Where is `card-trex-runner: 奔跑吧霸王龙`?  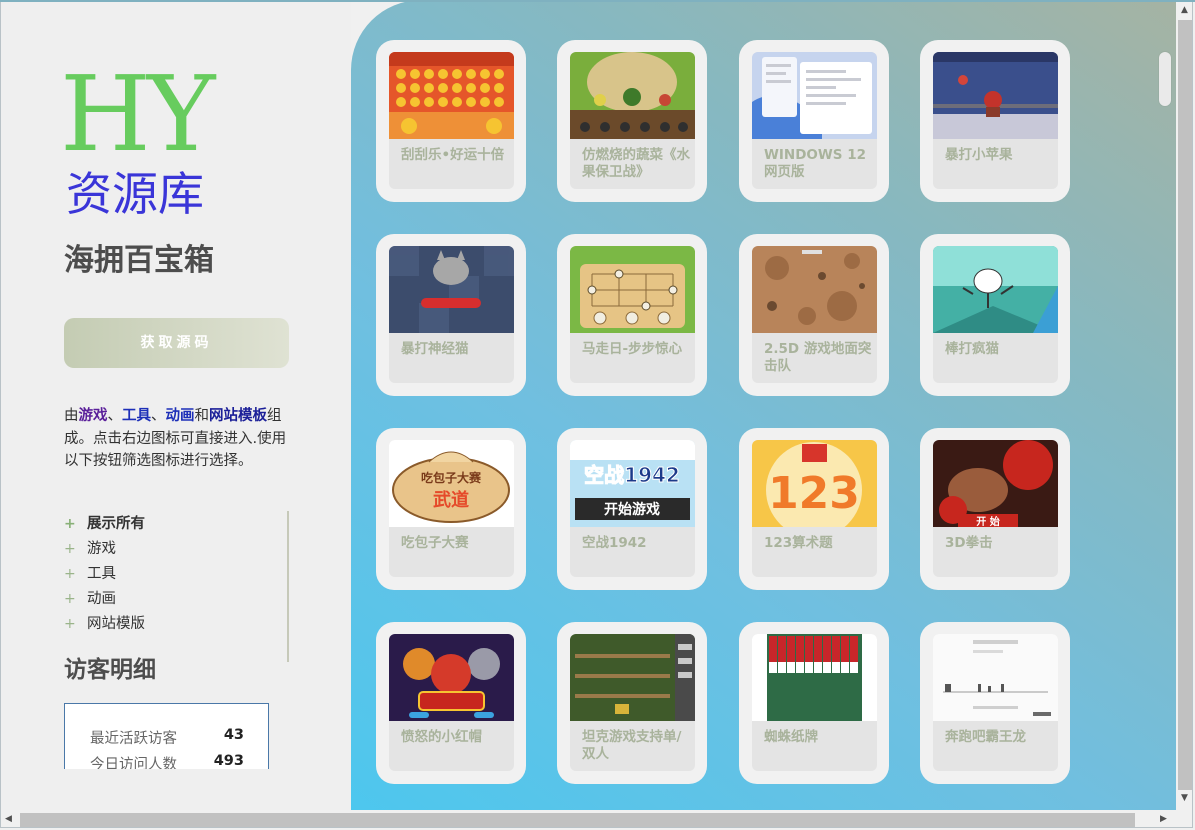
card-trex-runner: 奔跑吧霸王龙 is located at coordinates (995, 703).